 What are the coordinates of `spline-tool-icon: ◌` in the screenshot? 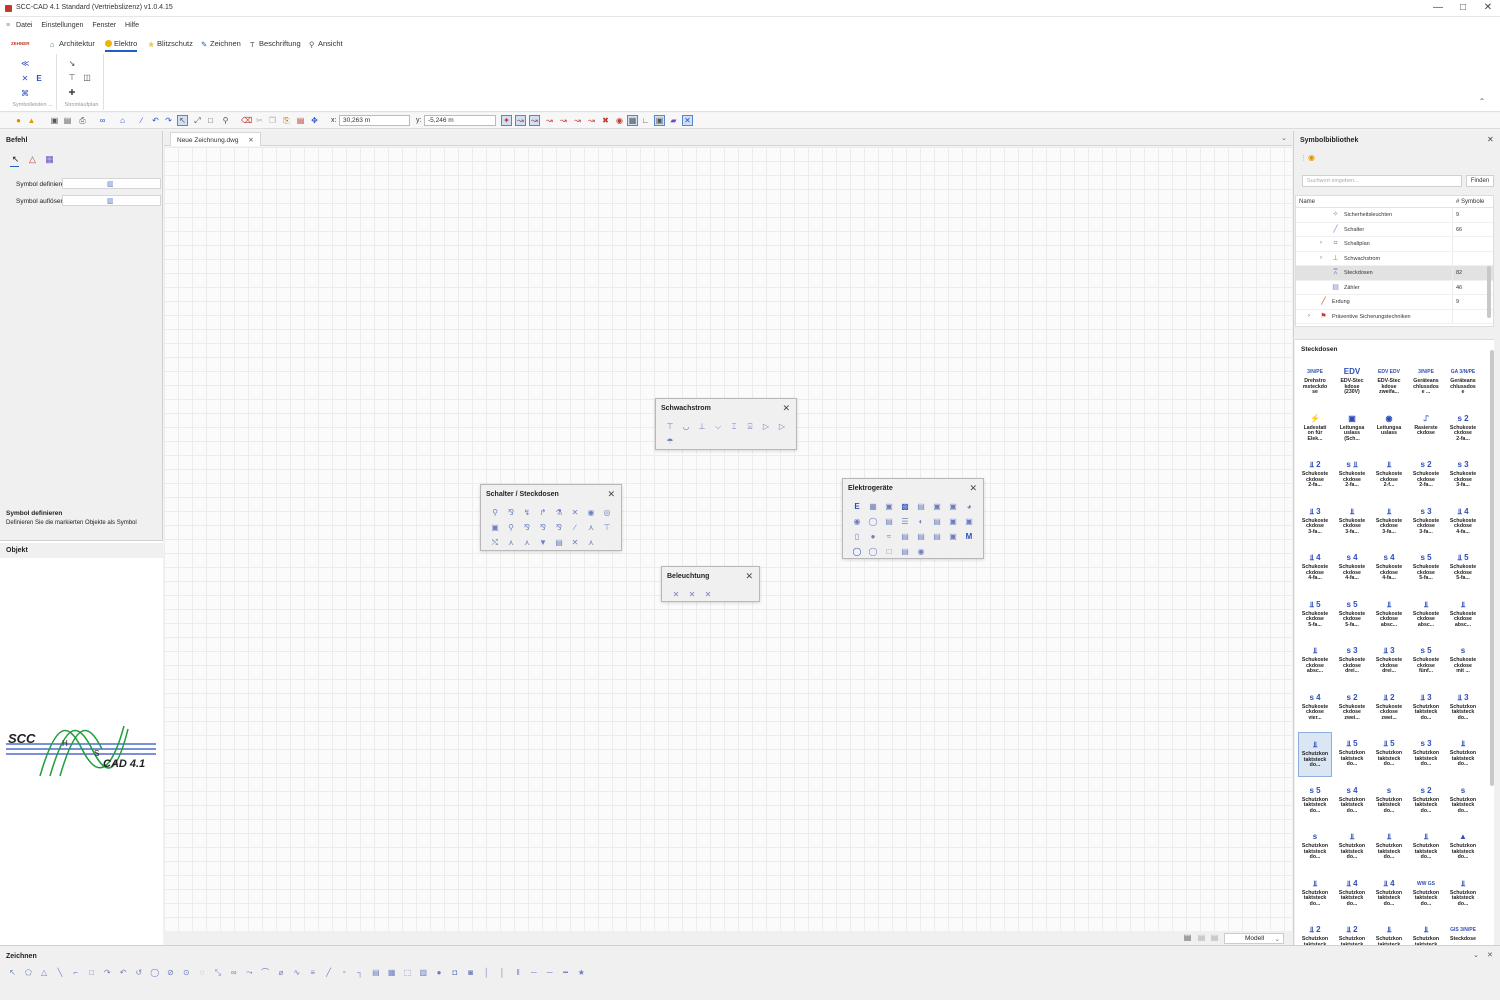 It's located at (202, 972).